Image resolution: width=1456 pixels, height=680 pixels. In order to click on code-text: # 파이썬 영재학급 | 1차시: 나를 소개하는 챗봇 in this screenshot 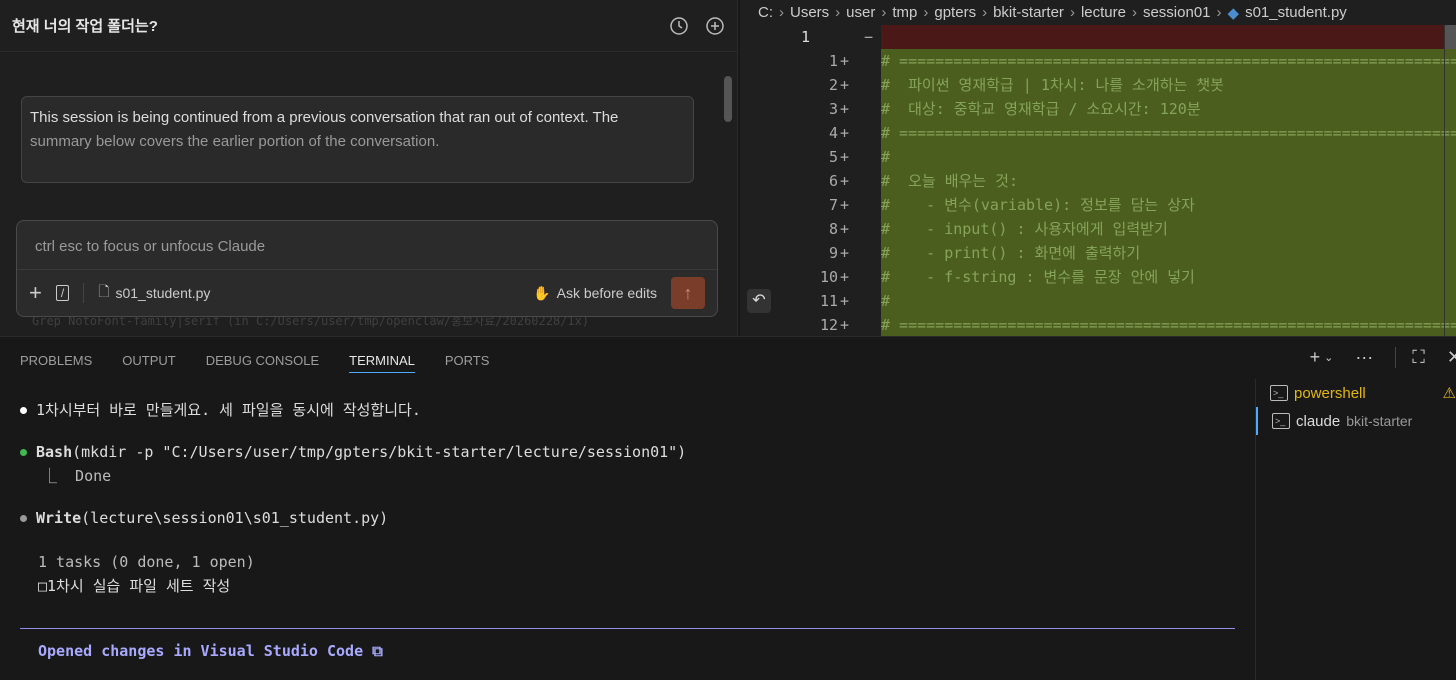, I will do `click(1168, 85)`.